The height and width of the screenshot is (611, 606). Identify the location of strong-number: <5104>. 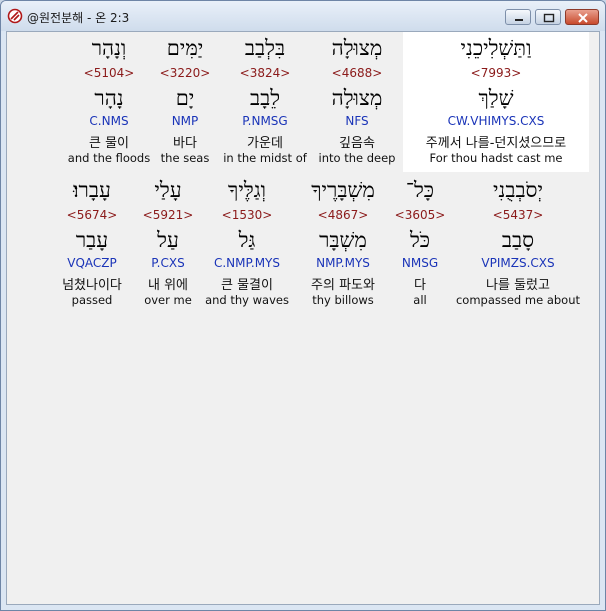
(109, 73).